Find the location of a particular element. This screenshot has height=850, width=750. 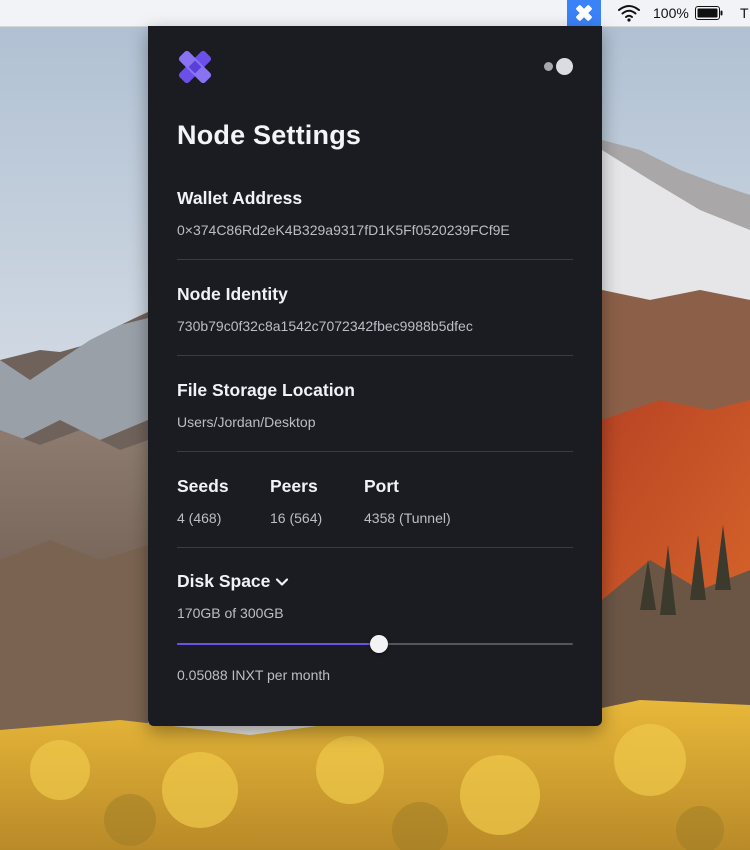

menu-bar: 100% T is located at coordinates (375, 13).